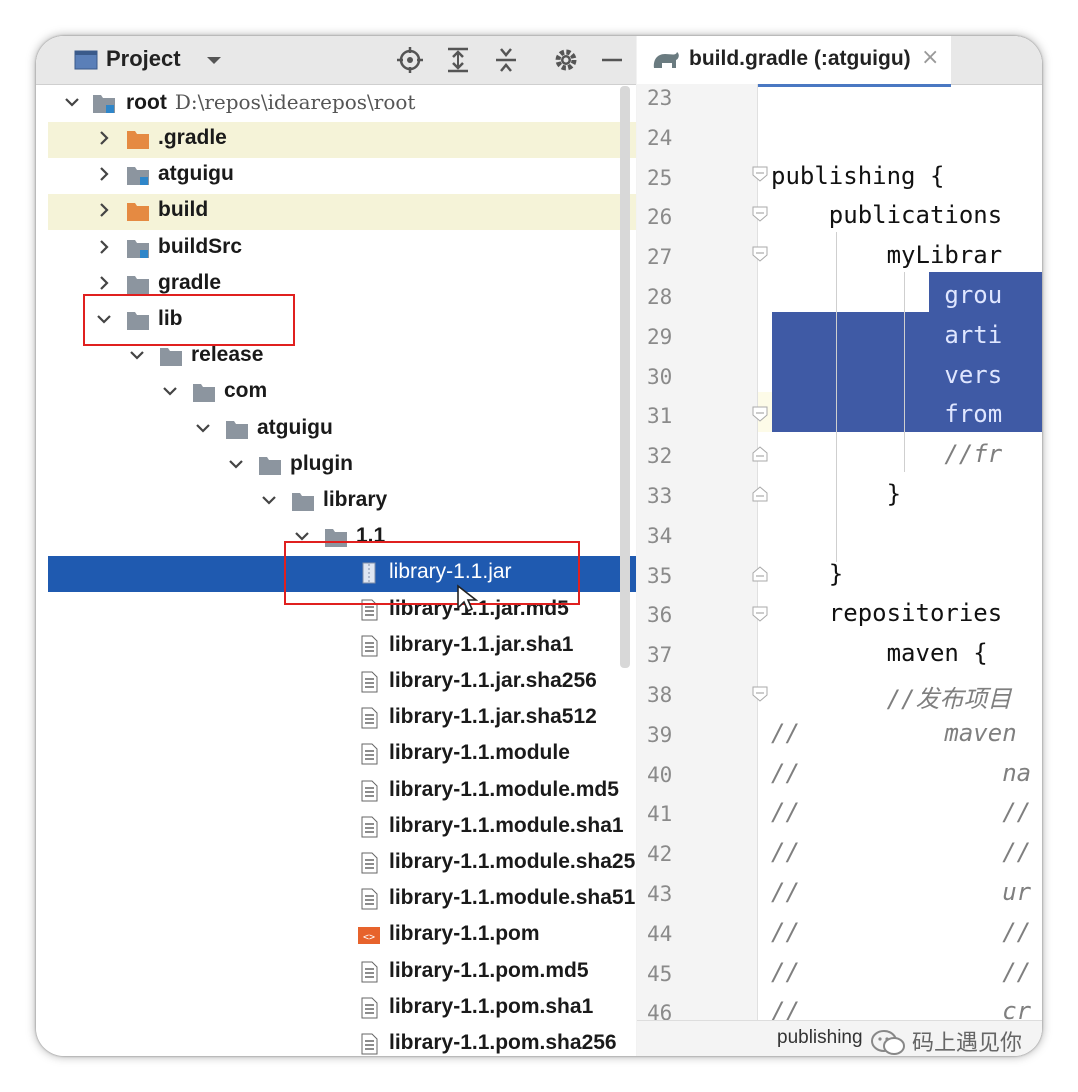 The image size is (1078, 1092). What do you see at coordinates (336, 60) in the screenshot?
I see `project-panel-header: Project` at bounding box center [336, 60].